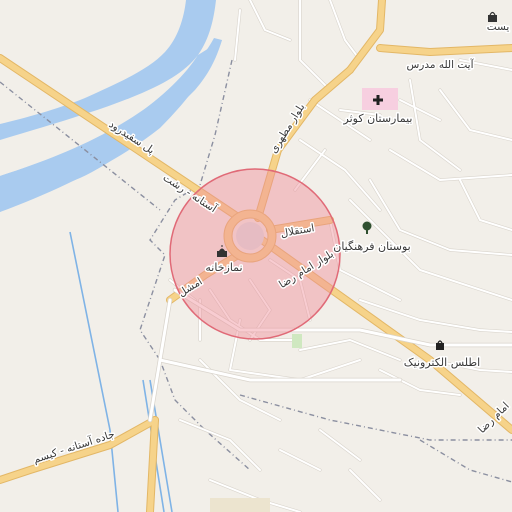 Image resolution: width=512 pixels, height=512 pixels. What do you see at coordinates (223, 267) in the screenshot?
I see `poi-prayer-room-label: نمازخانه` at bounding box center [223, 267].